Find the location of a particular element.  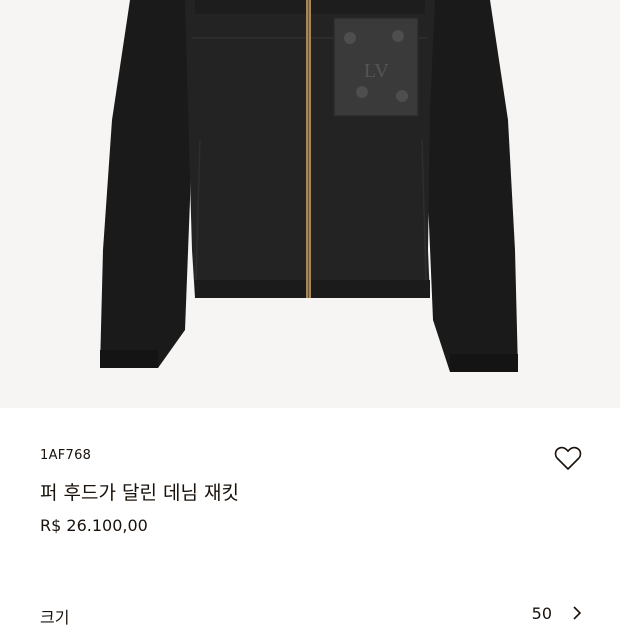

heart-outline-icon is located at coordinates (568, 458).